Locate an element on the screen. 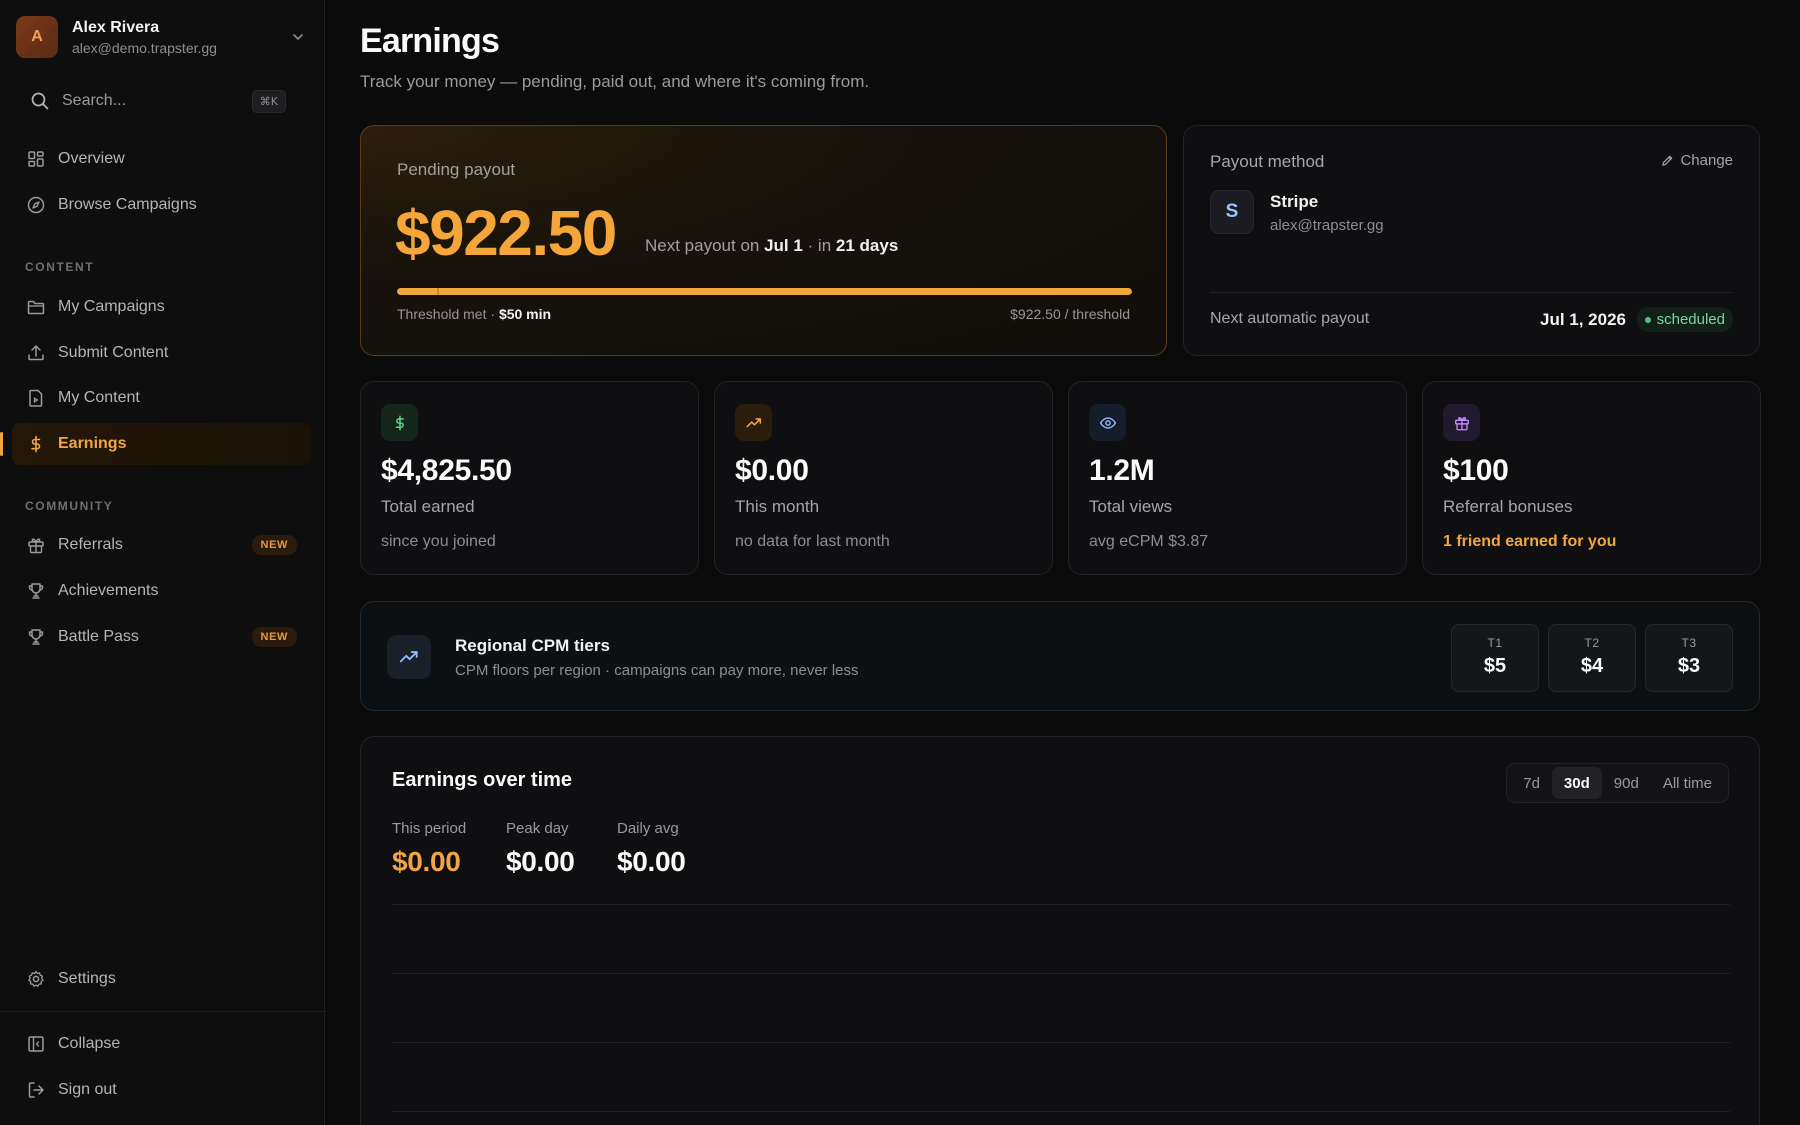 Image resolution: width=1800 pixels, height=1125 pixels. threshold-marker is located at coordinates (438, 291).